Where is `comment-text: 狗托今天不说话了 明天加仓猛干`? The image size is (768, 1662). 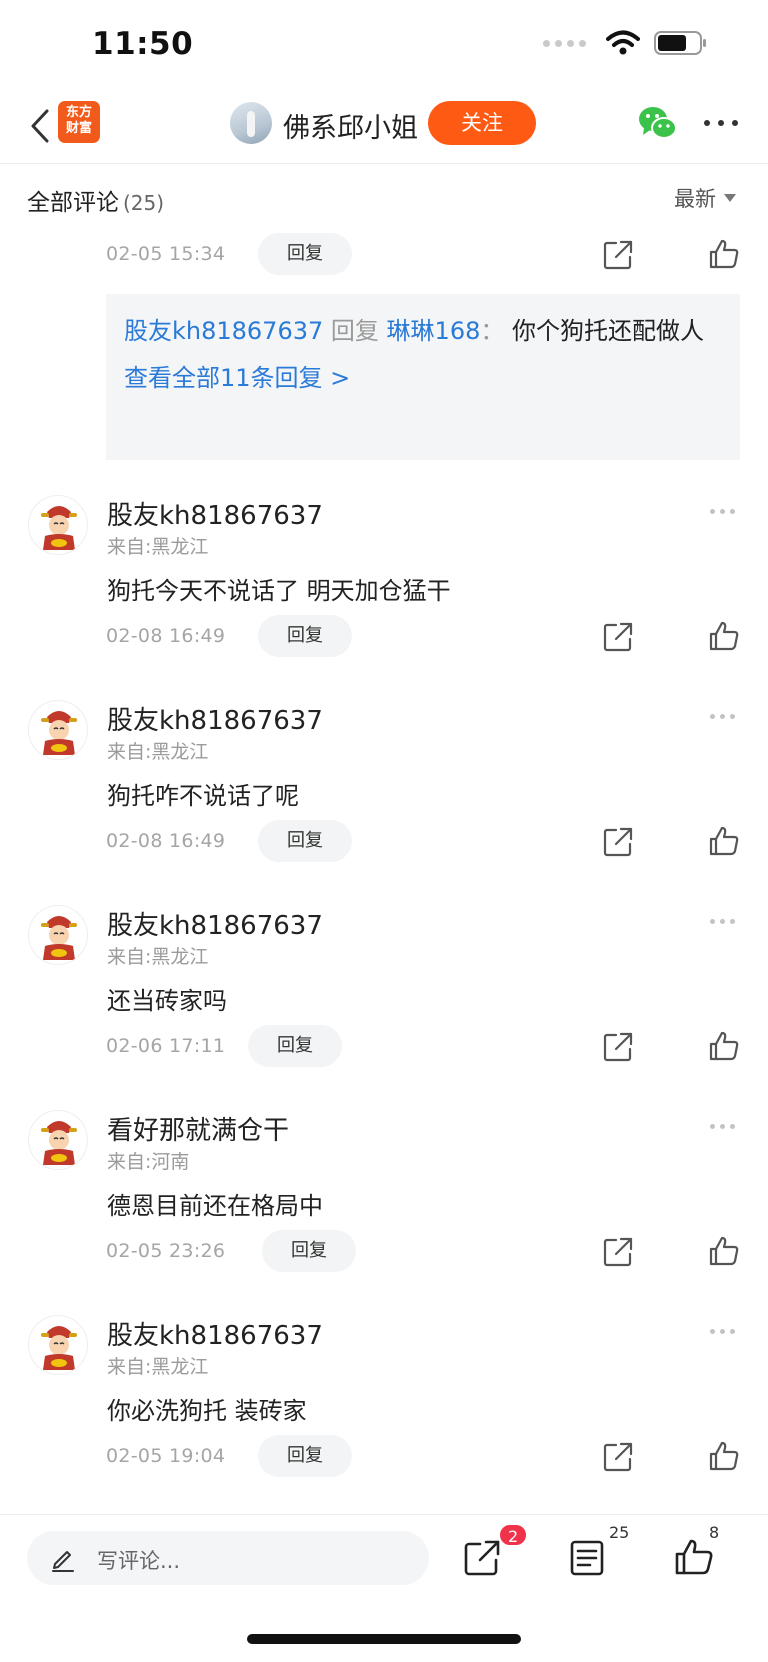 comment-text: 狗托今天不说话了 明天加仓猛干 is located at coordinates (279, 591).